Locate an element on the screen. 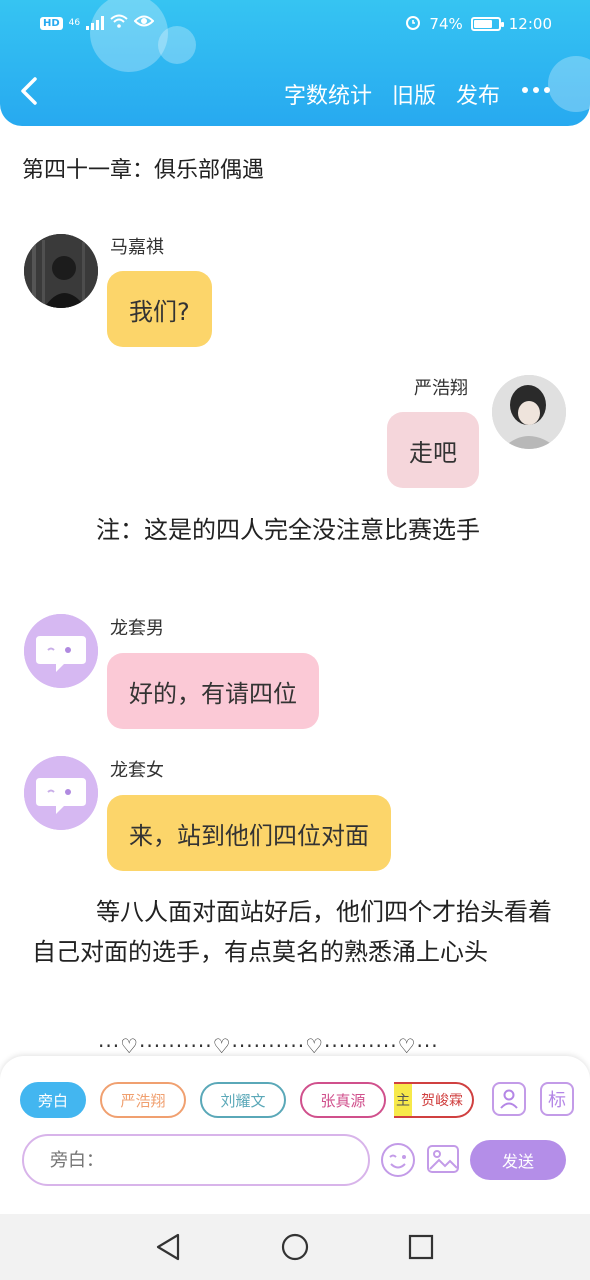 This screenshot has width=590, height=1280. header-actions: 字数统计 旧版 发布 is located at coordinates (418, 94).